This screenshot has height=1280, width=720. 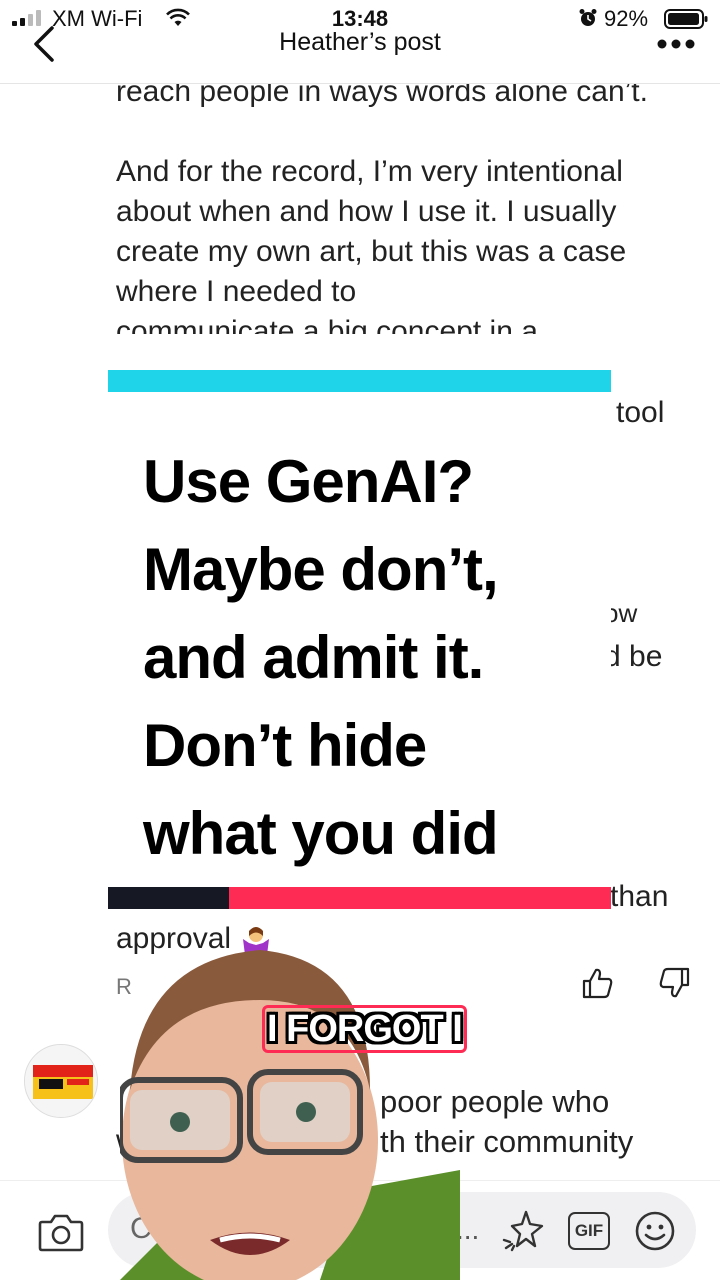 I want to click on gif-button: GIF, so click(x=589, y=1231).